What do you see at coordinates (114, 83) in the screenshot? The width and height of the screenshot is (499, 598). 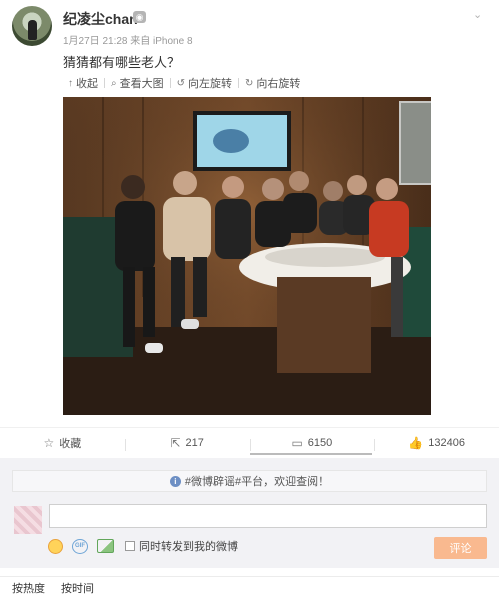 I see `zoom-icon: ⌕` at bounding box center [114, 83].